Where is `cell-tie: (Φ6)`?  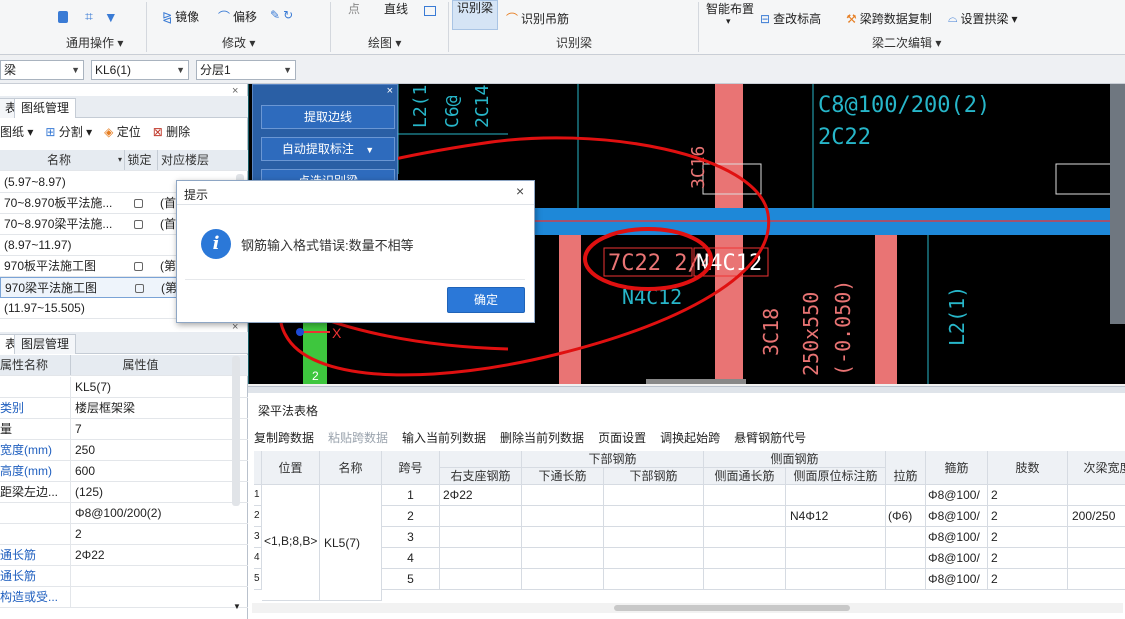 cell-tie: (Φ6) is located at coordinates (906, 516).